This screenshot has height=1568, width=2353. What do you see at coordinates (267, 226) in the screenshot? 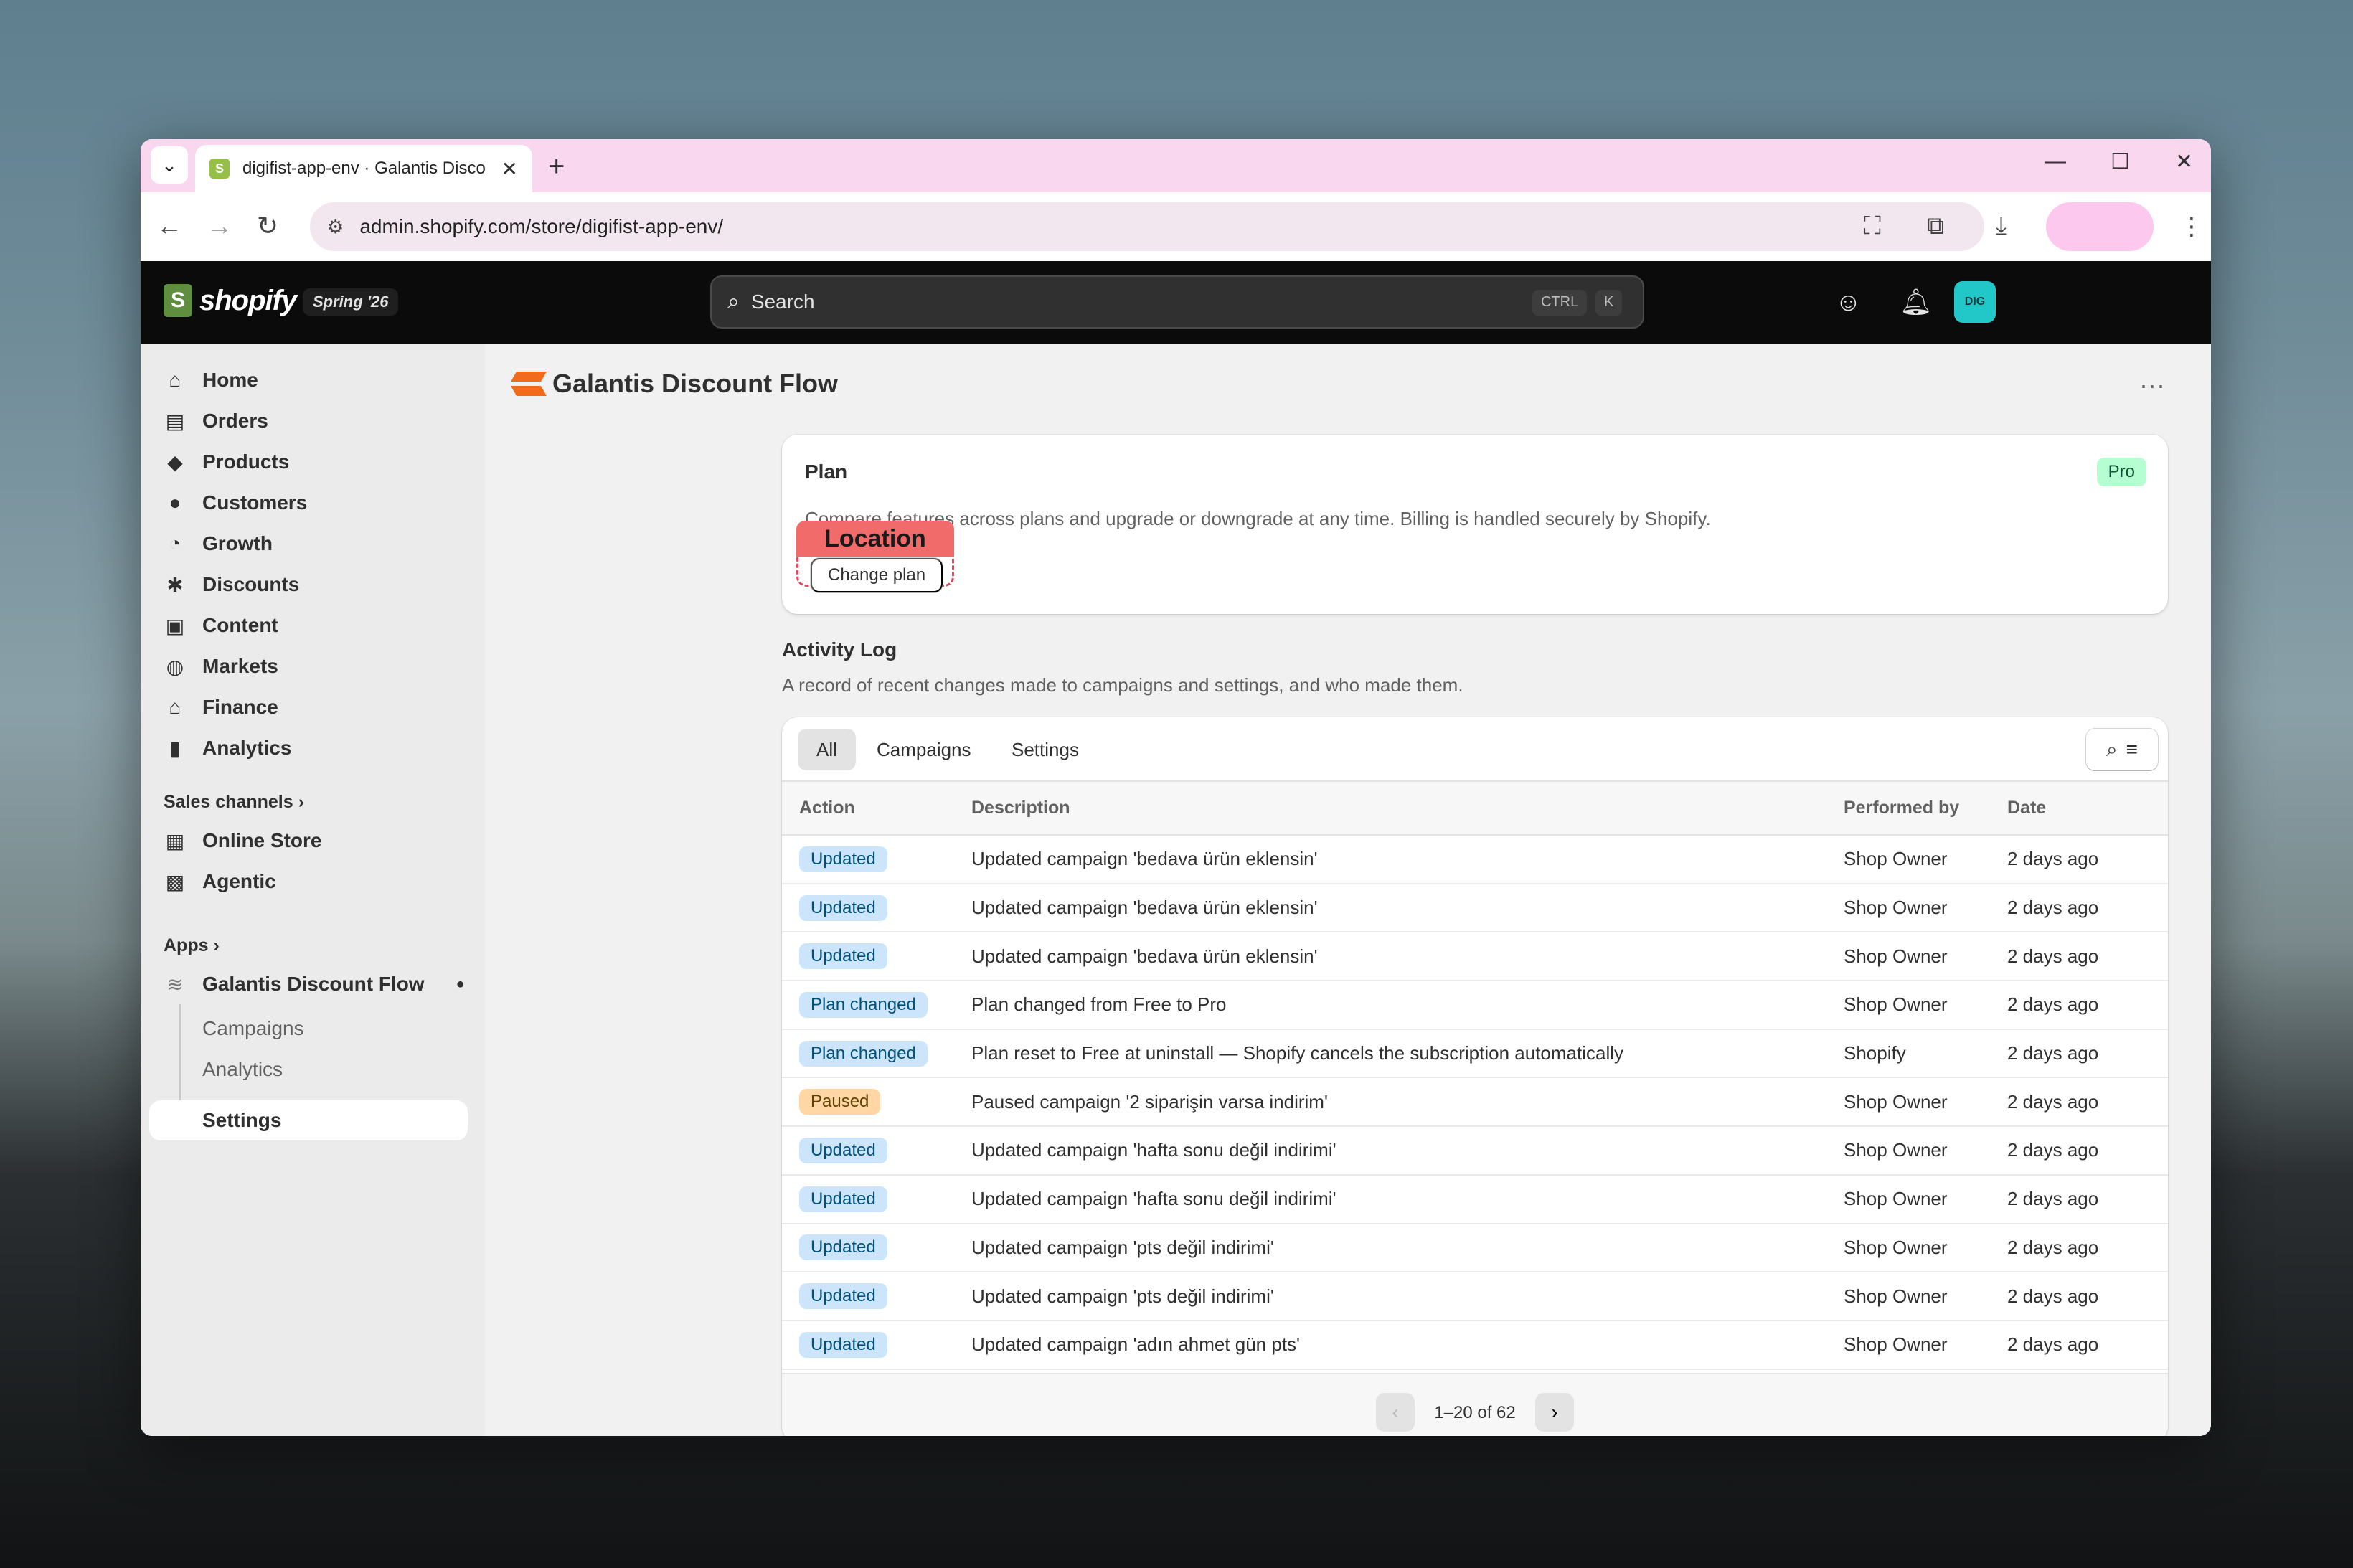
I see `reload-button: ↻` at bounding box center [267, 226].